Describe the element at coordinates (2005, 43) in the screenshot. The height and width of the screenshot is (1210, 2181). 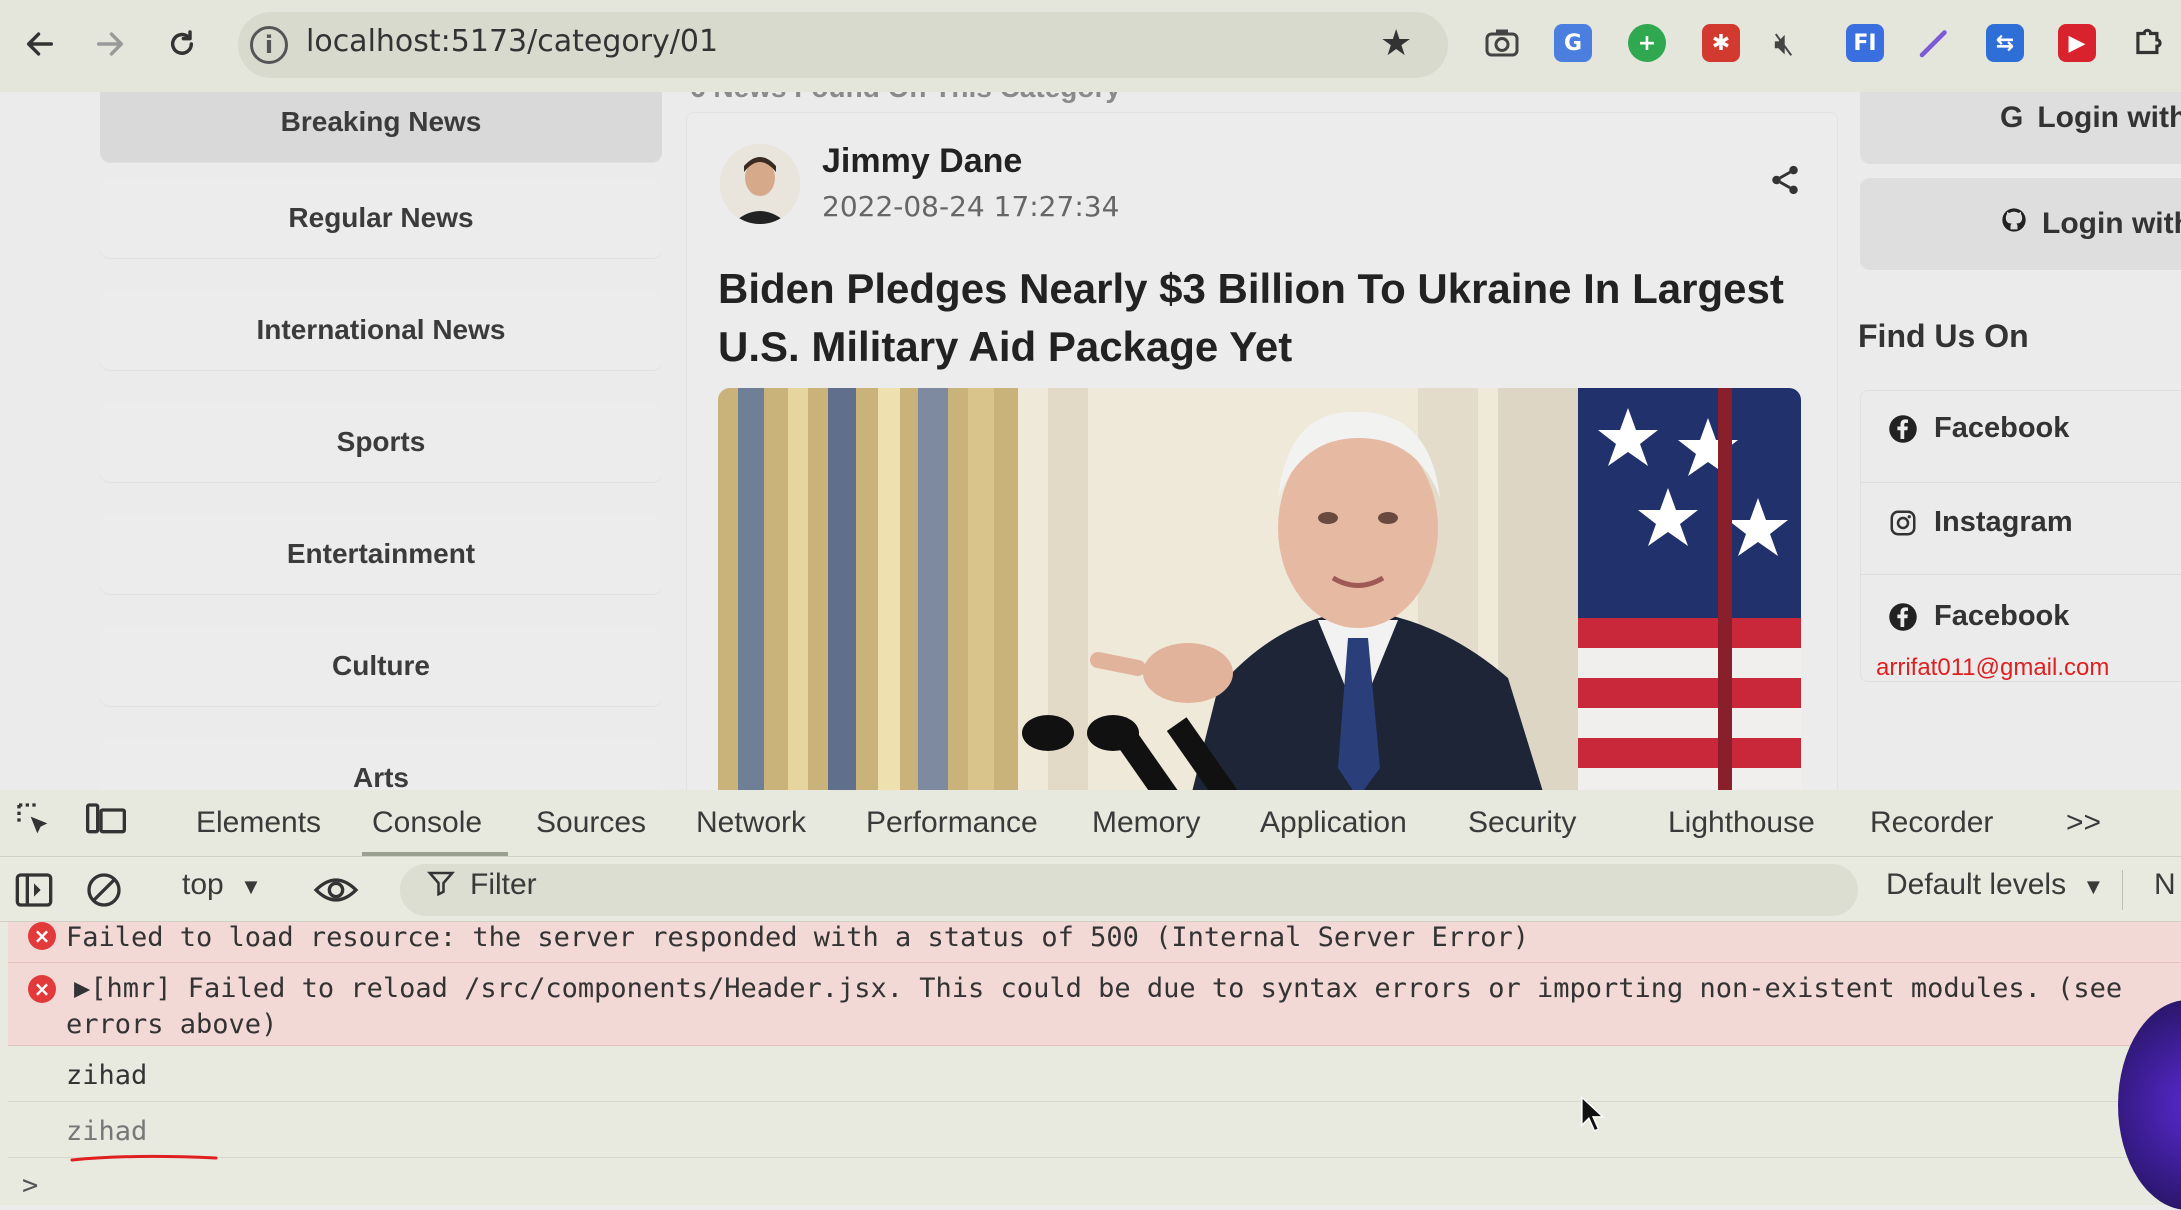
I see `tab-extension-icon: ⇆` at that location.